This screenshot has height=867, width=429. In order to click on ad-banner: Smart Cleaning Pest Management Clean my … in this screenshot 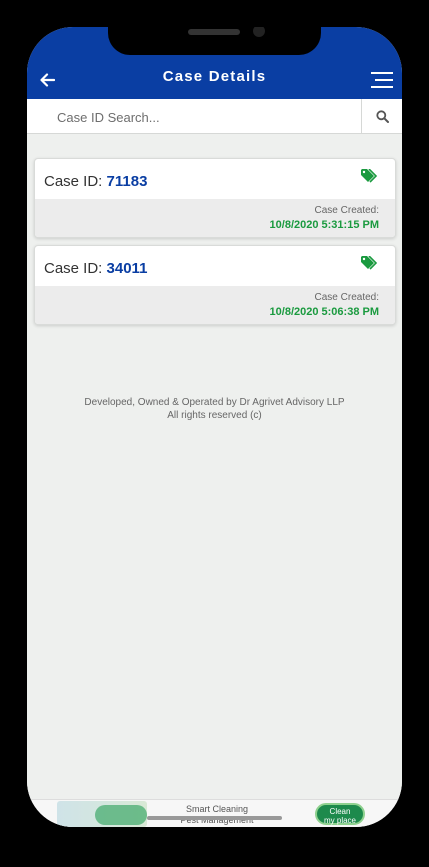, I will do `click(214, 813)`.